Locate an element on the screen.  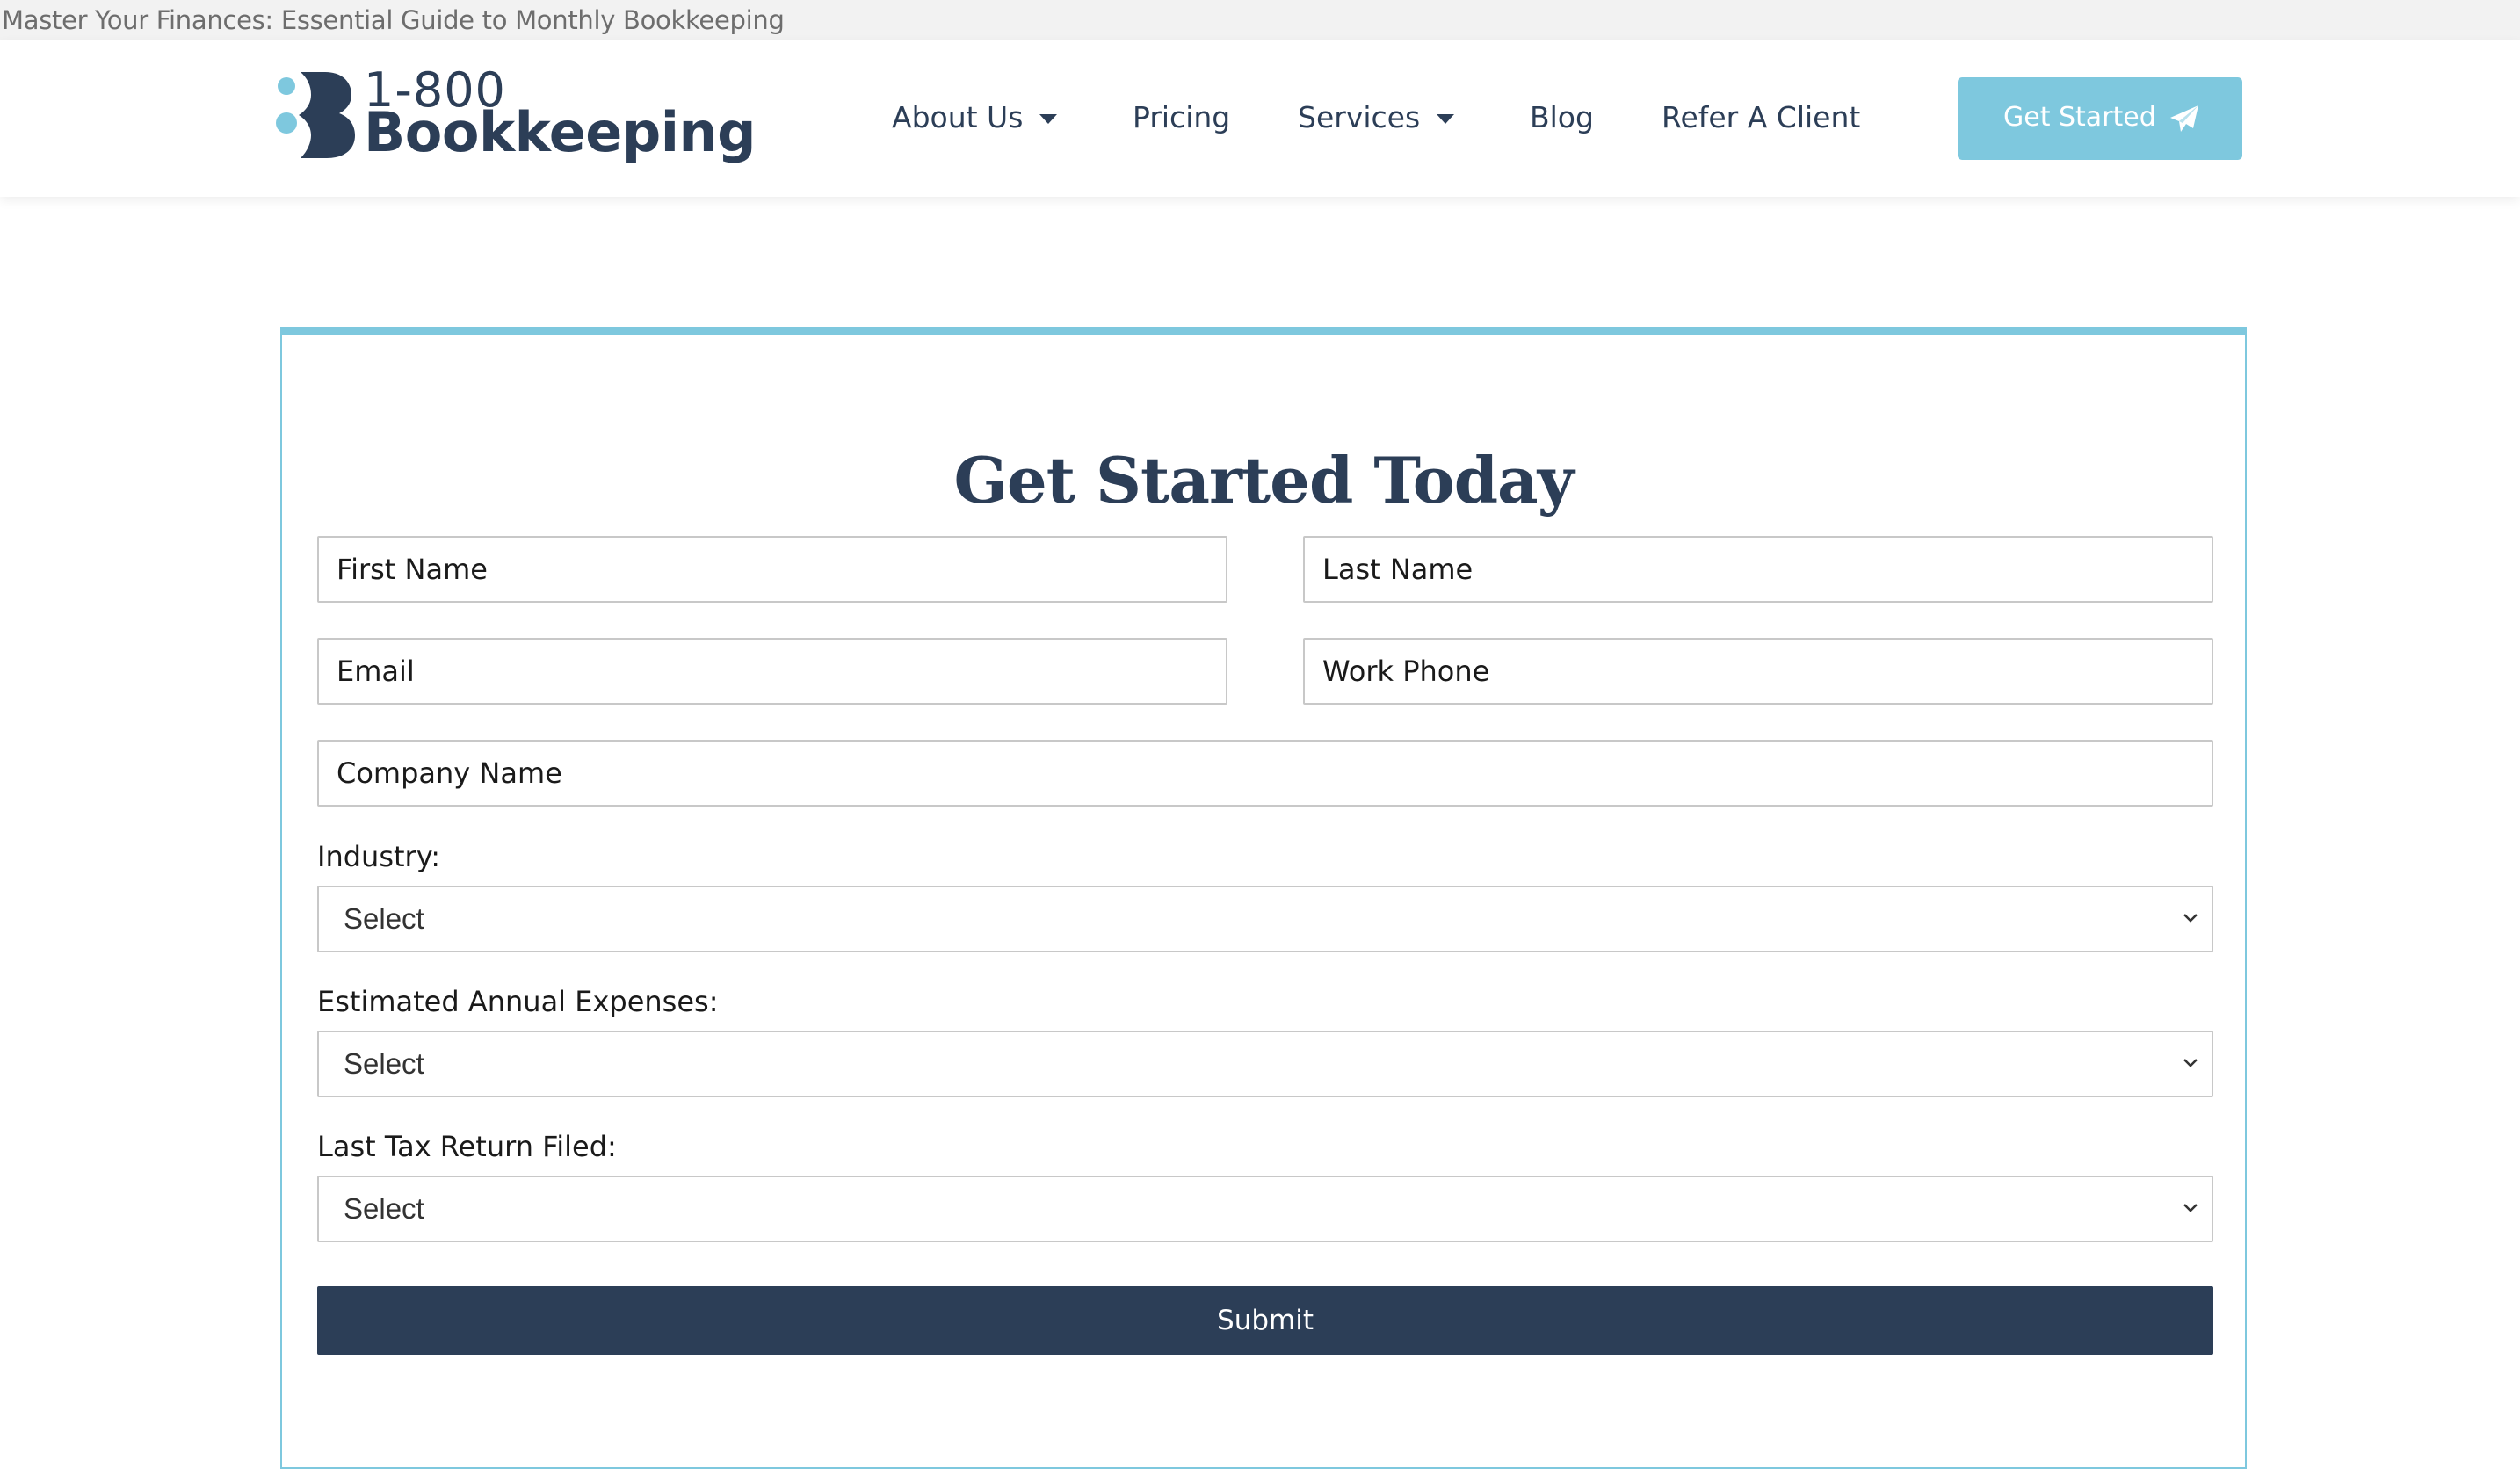
industry-selected-value: Select is located at coordinates (384, 918).